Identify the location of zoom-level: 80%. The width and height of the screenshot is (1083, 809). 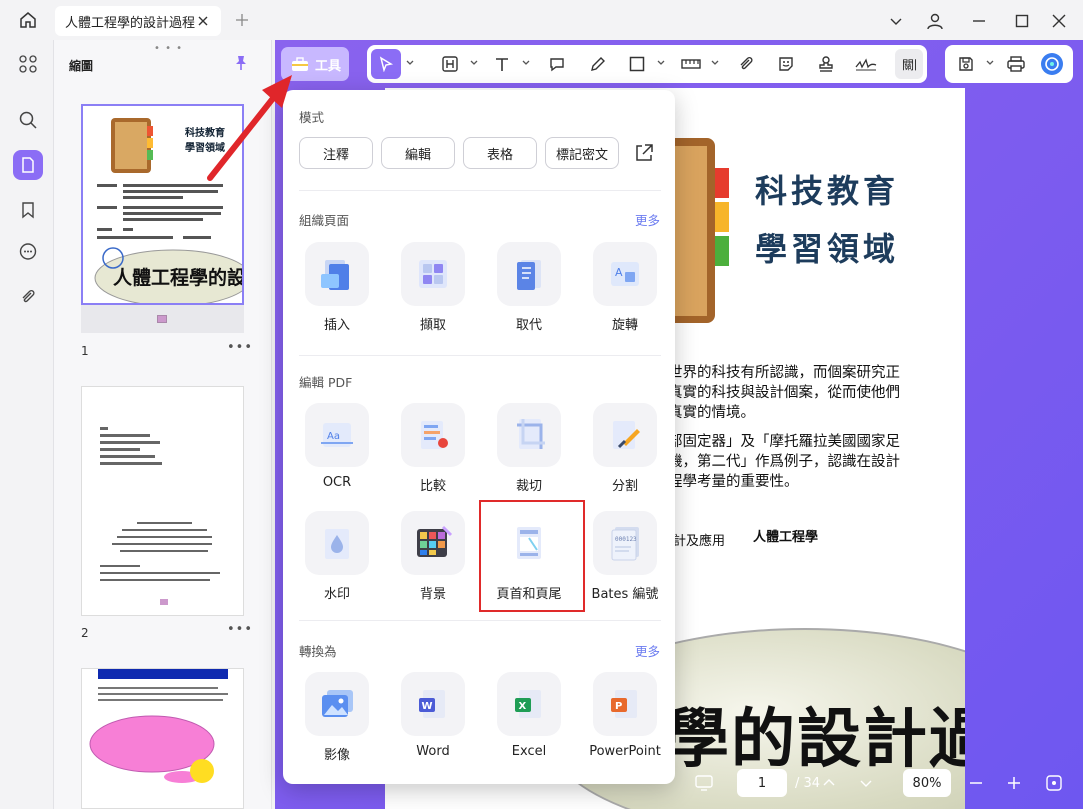
(927, 783).